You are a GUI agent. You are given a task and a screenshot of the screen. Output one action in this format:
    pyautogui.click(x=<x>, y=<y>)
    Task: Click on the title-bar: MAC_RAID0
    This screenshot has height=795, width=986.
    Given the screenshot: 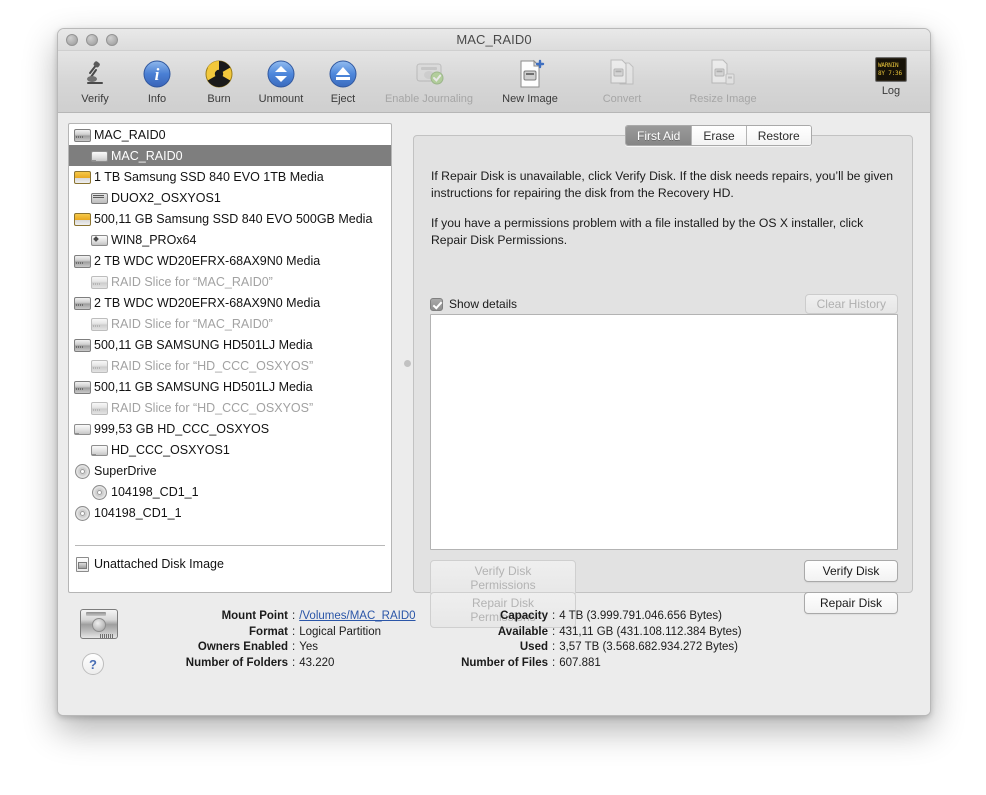 What is the action you would take?
    pyautogui.click(x=494, y=40)
    